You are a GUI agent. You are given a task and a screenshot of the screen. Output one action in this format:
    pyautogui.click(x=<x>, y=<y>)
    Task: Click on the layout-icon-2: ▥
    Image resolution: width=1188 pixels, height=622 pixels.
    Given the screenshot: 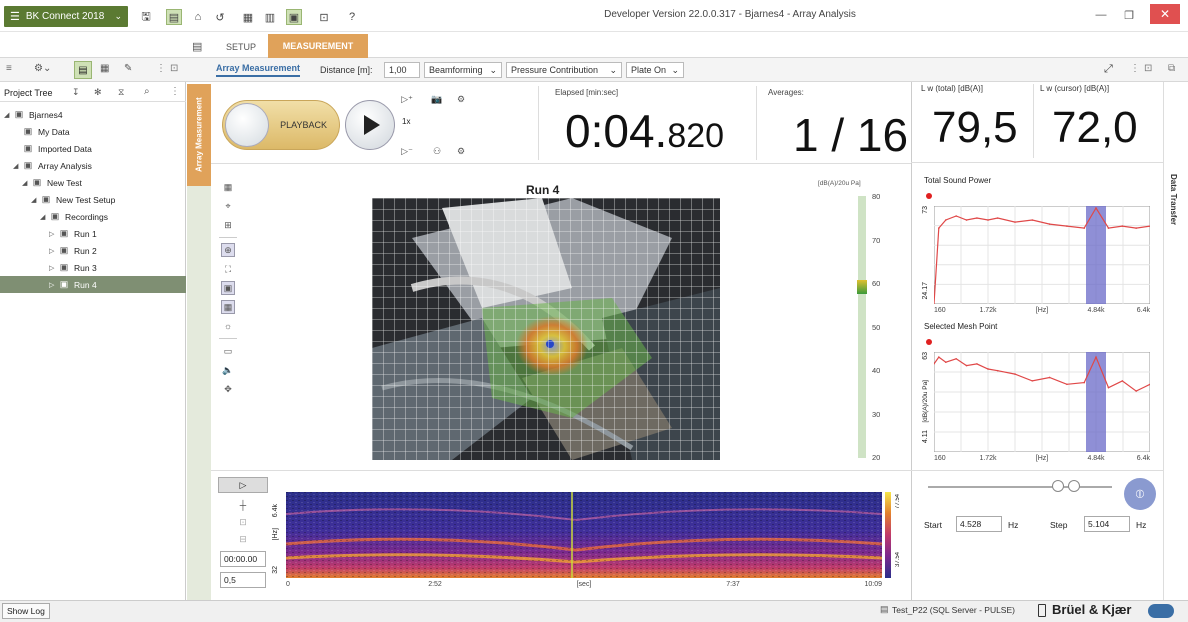 What is the action you would take?
    pyautogui.click(x=270, y=17)
    